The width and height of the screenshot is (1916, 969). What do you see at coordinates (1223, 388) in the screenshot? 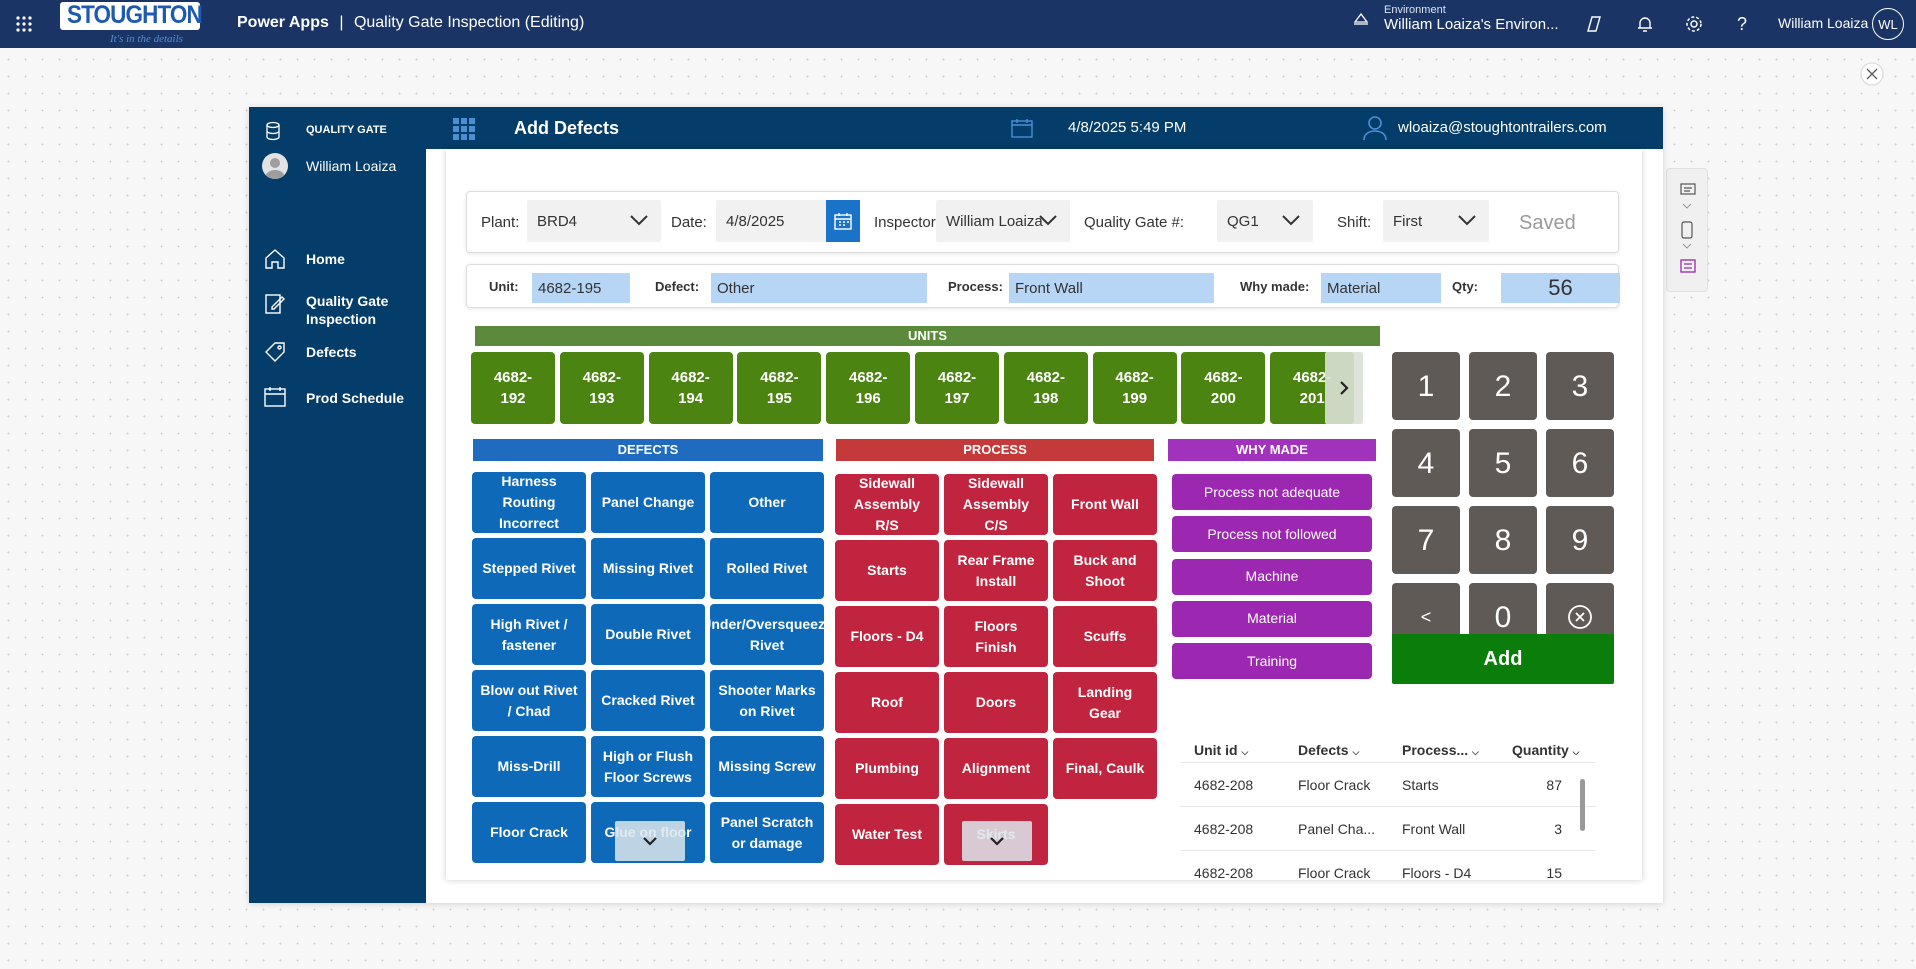
I see `unit-button-4682-200: 4682- 200` at bounding box center [1223, 388].